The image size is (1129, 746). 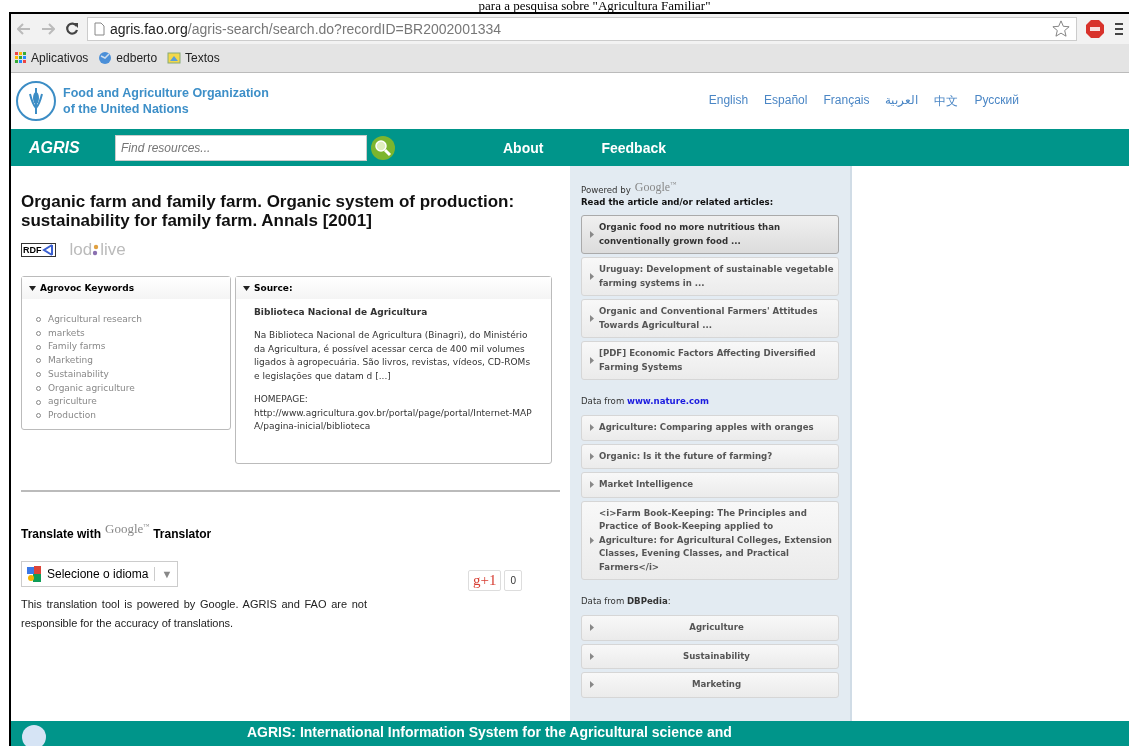 I want to click on section-heading: Read the article and/or related articles:, so click(x=678, y=202).